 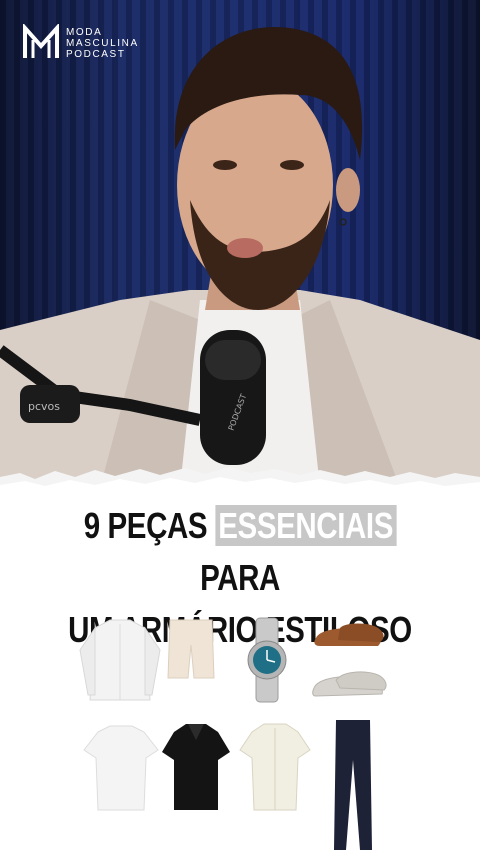 What do you see at coordinates (120, 660) in the screenshot?
I see `white-dress-shirt-image` at bounding box center [120, 660].